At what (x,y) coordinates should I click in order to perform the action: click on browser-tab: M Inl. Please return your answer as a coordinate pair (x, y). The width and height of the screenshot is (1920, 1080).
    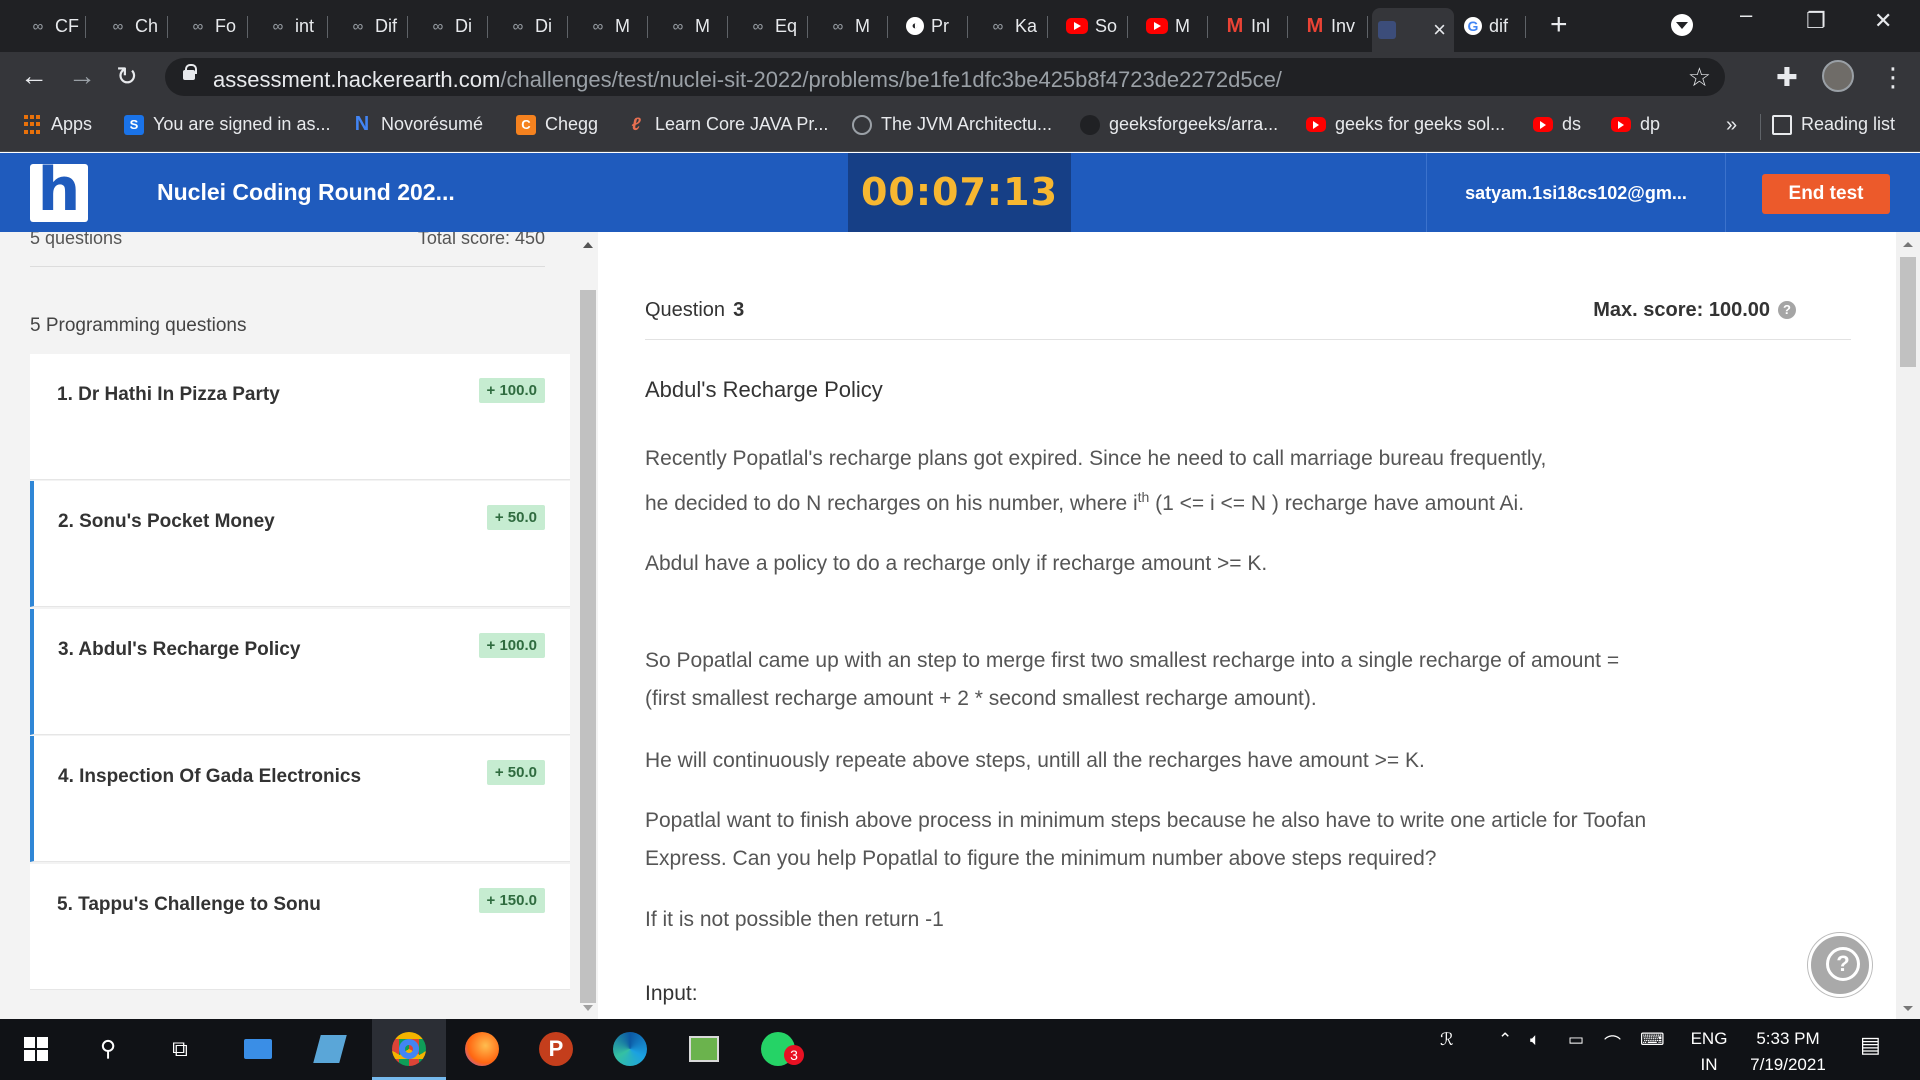
    Looking at the image, I should click on (1254, 26).